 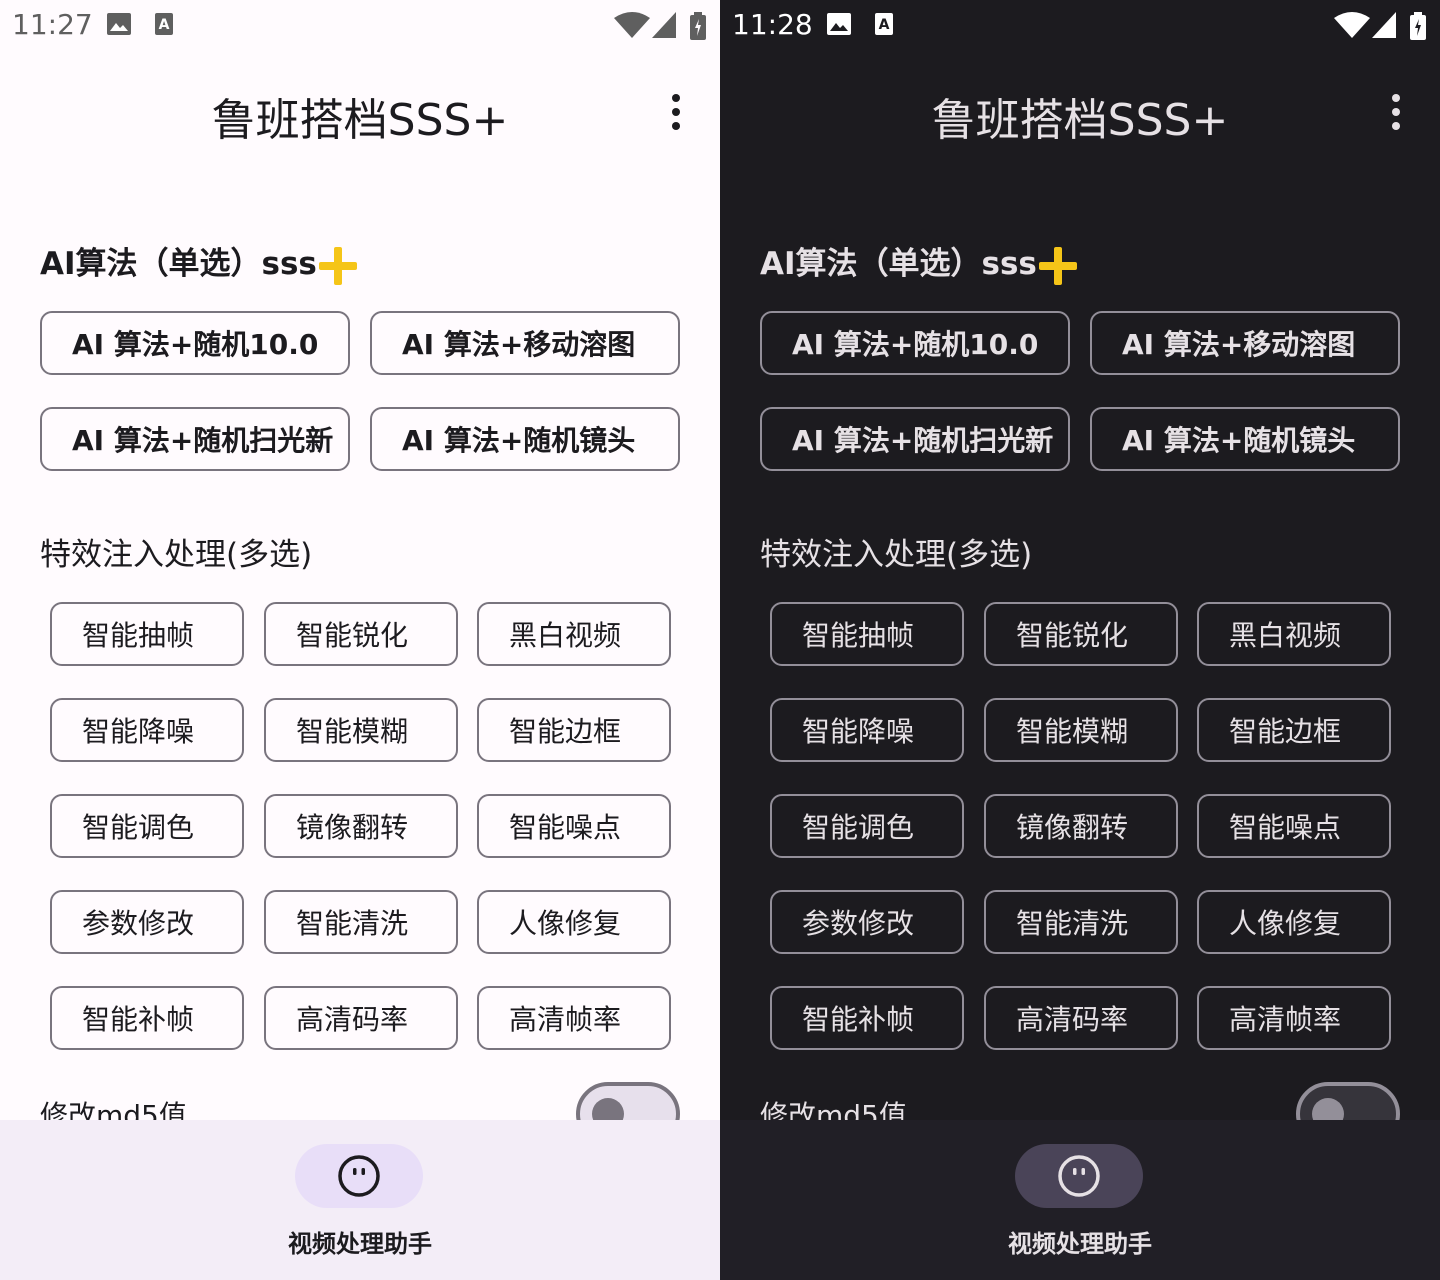 What do you see at coordinates (138, 827) in the screenshot?
I see `fx-label: 智能调色` at bounding box center [138, 827].